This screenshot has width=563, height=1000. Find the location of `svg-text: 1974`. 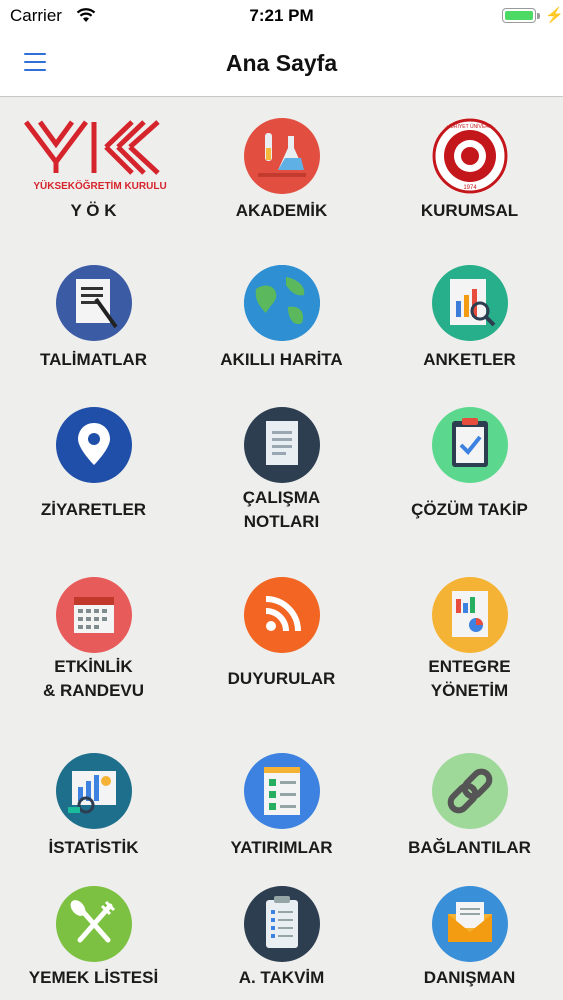

svg-text: 1974 is located at coordinates (470, 188).